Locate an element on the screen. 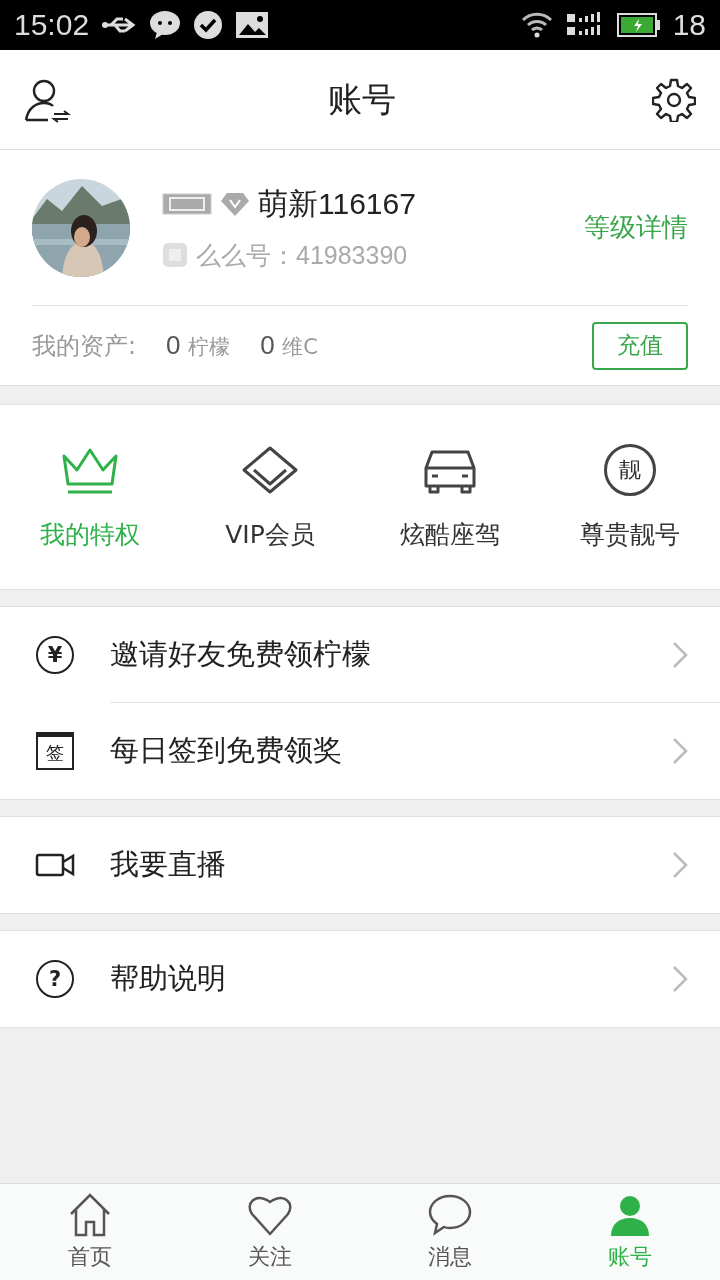 The image size is (720, 1280). menu-item: ¥ 邀请好友免费领柠檬 is located at coordinates (360, 655).